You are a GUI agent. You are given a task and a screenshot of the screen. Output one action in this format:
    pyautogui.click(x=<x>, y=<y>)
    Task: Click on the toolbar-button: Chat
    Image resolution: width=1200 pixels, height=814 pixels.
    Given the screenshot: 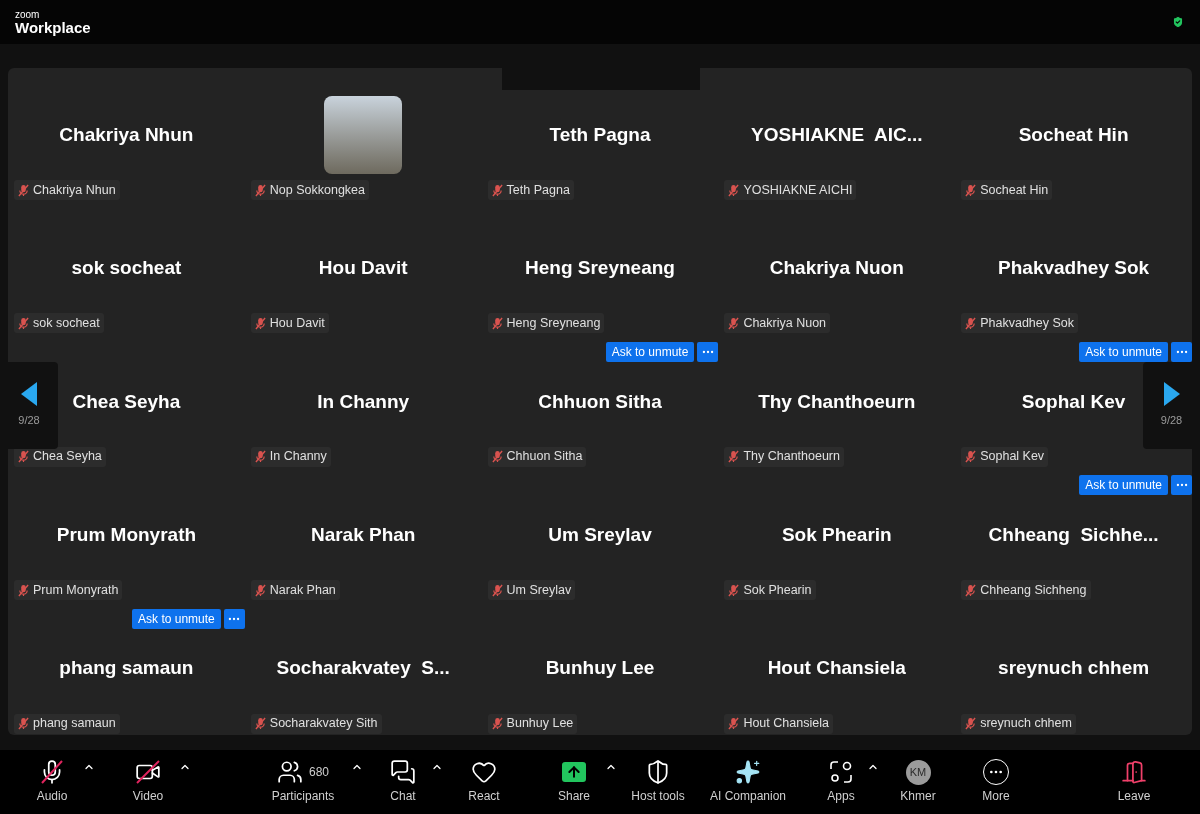 What is the action you would take?
    pyautogui.click(x=403, y=782)
    